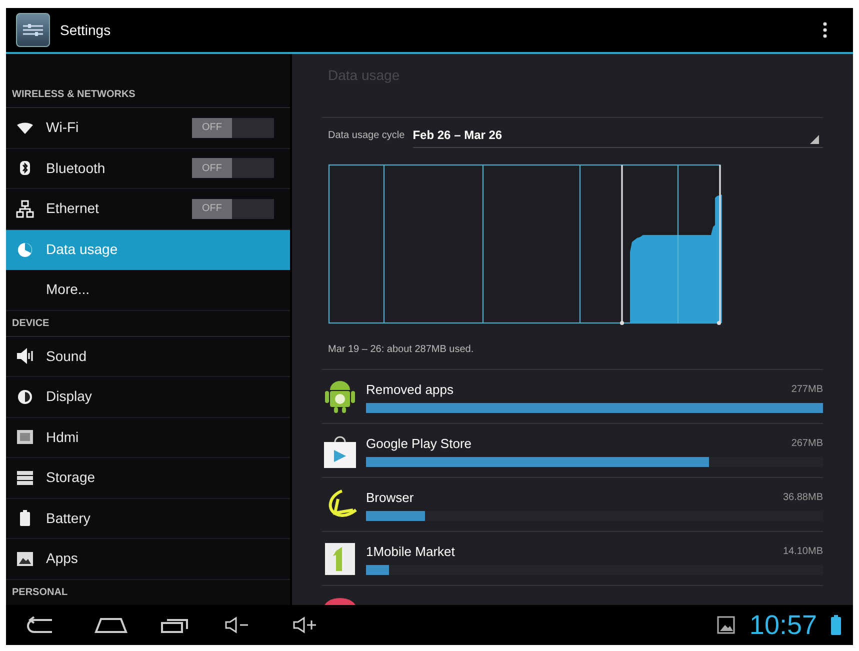 The image size is (859, 651). Describe the element at coordinates (148, 356) in the screenshot. I see `settings-item: Sound` at that location.